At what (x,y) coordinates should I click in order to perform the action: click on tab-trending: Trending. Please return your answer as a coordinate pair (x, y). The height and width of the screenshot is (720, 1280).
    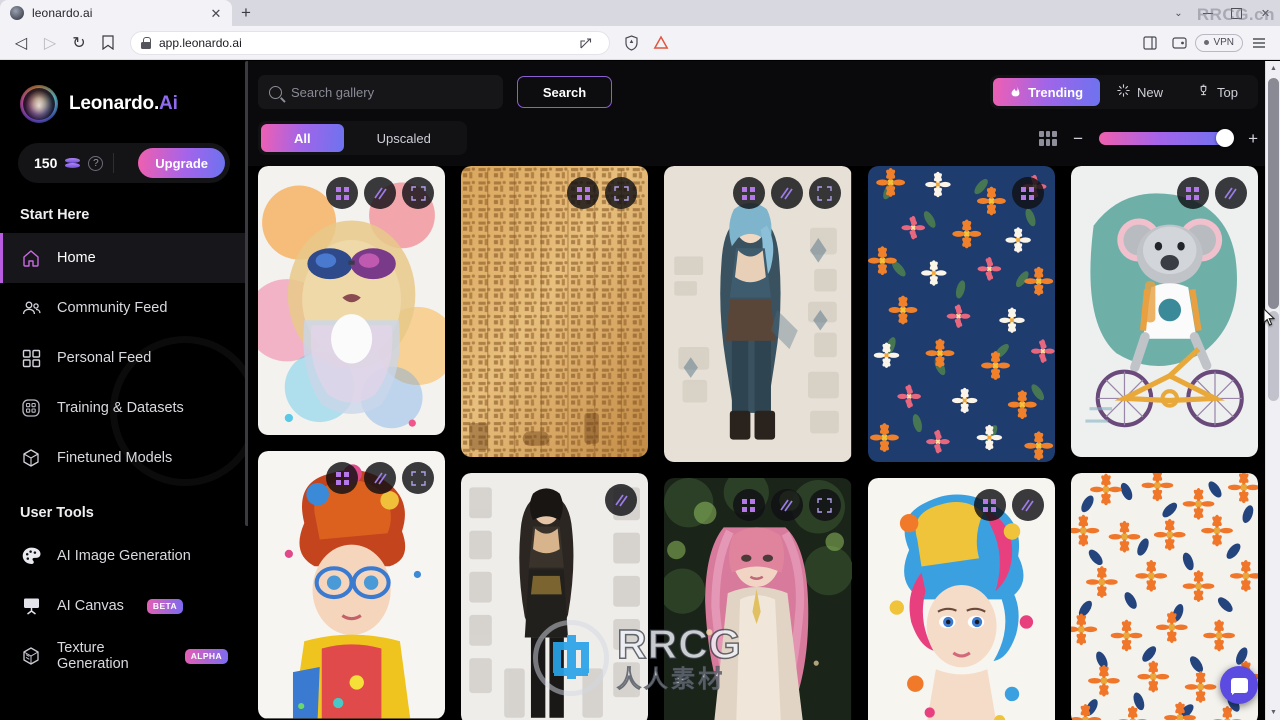
    Looking at the image, I should click on (1047, 92).